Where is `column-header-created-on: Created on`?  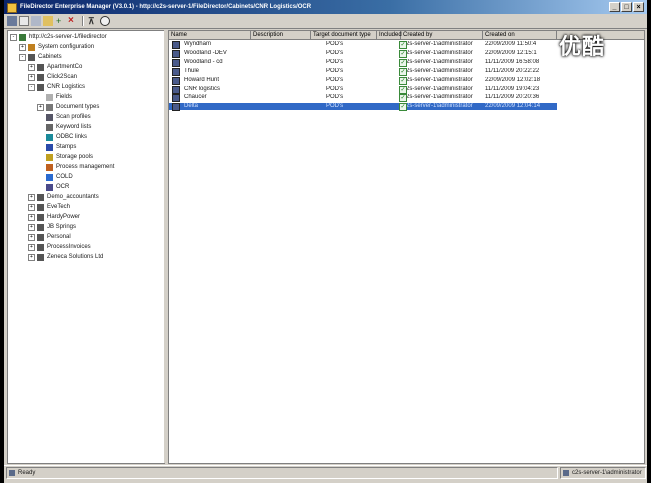
column-header-created-on: Created on is located at coordinates (520, 35).